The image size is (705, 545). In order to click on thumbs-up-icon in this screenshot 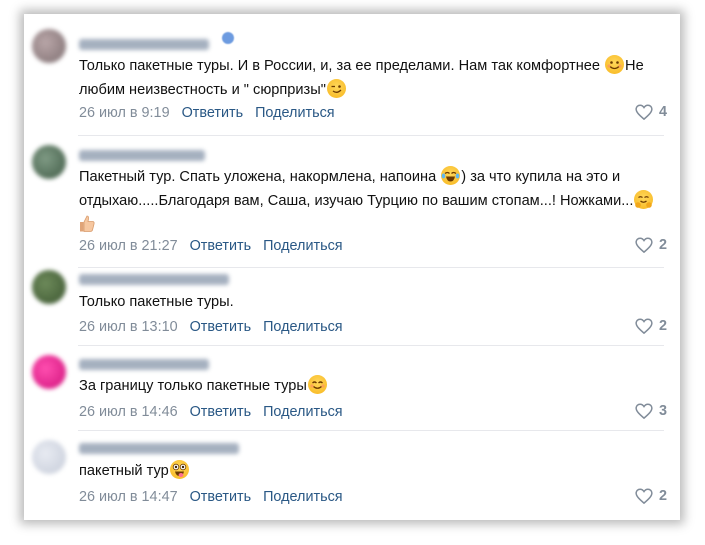, I will do `click(87, 223)`.